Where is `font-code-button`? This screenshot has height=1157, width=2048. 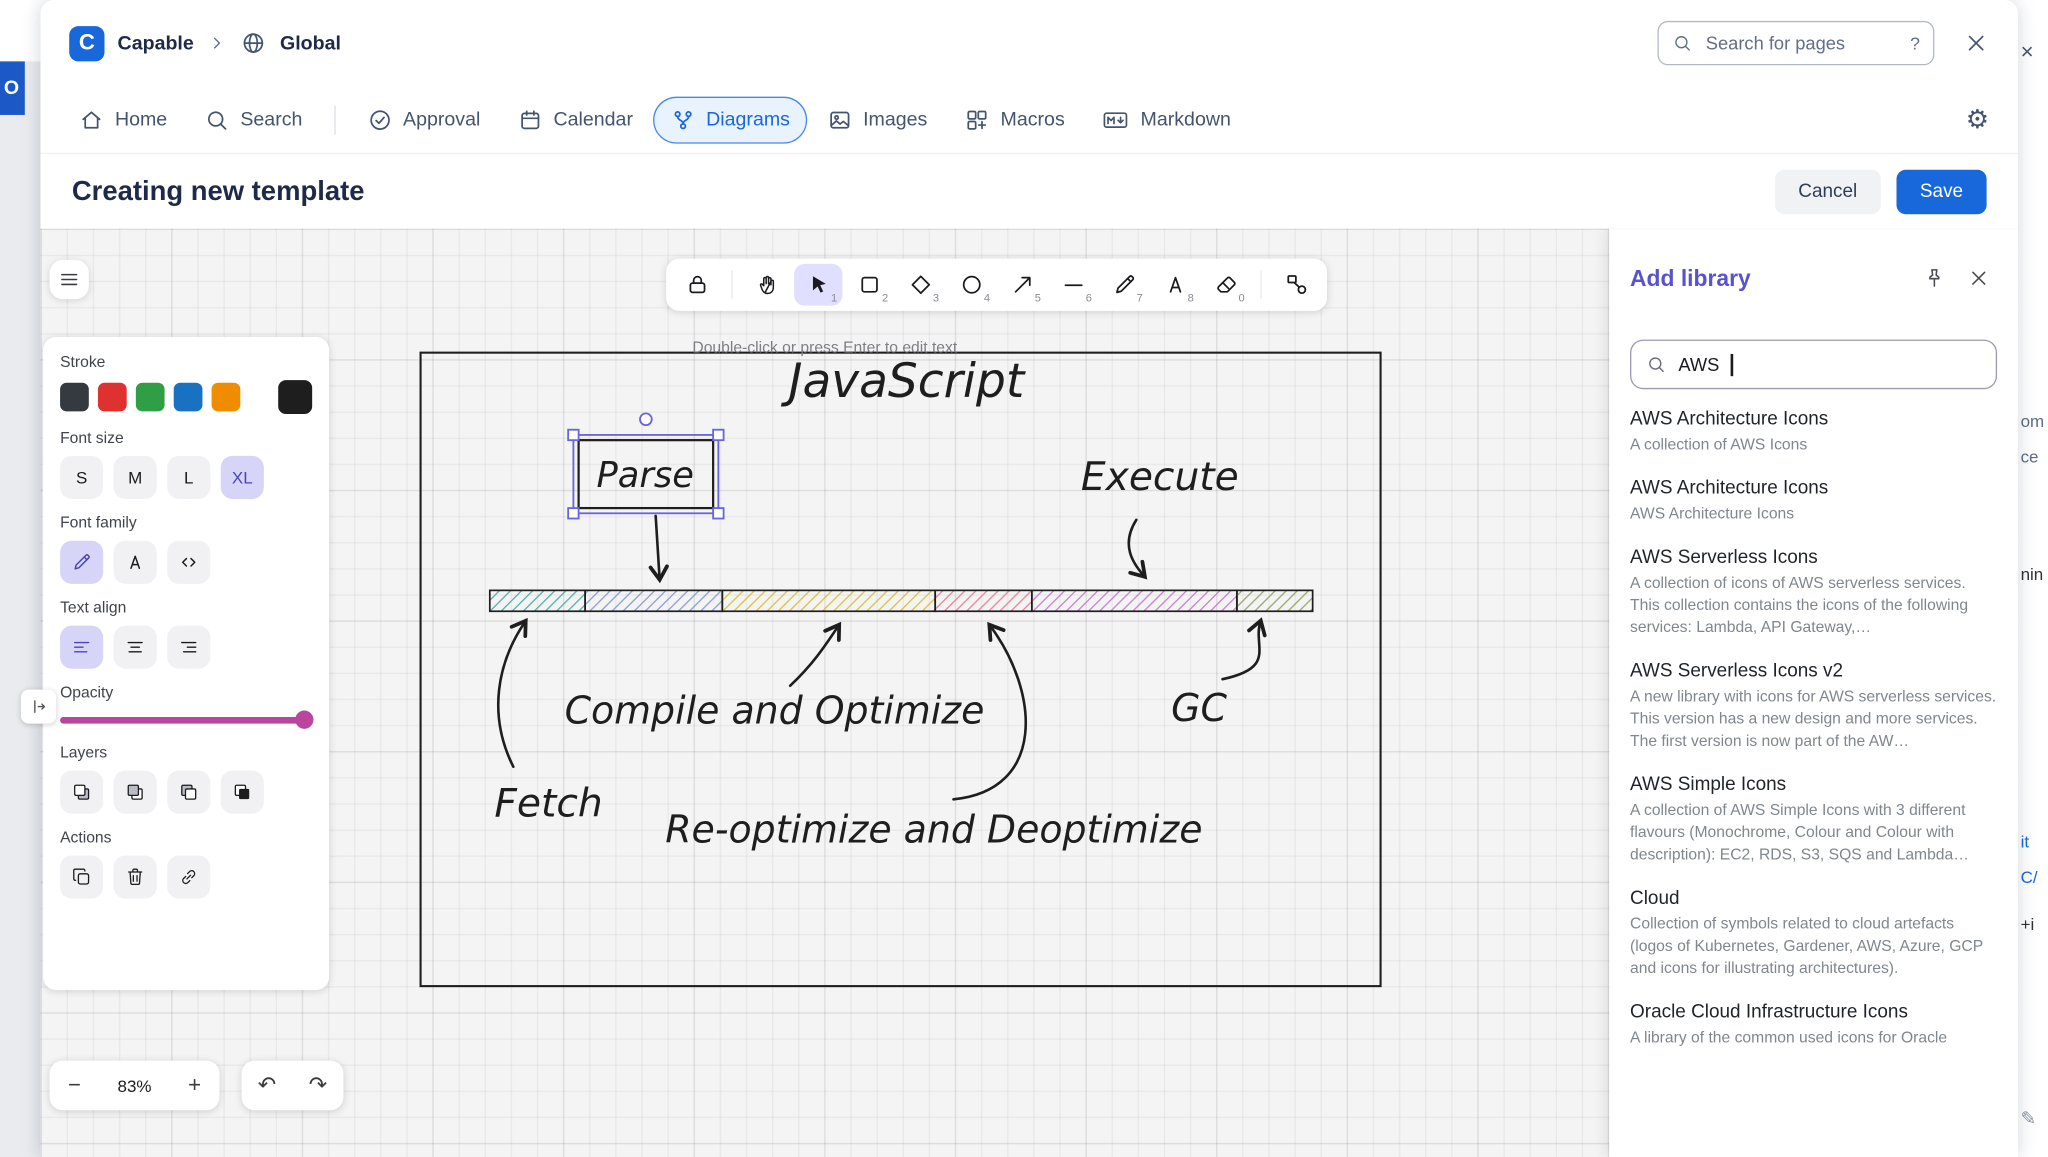
font-code-button is located at coordinates (189, 562).